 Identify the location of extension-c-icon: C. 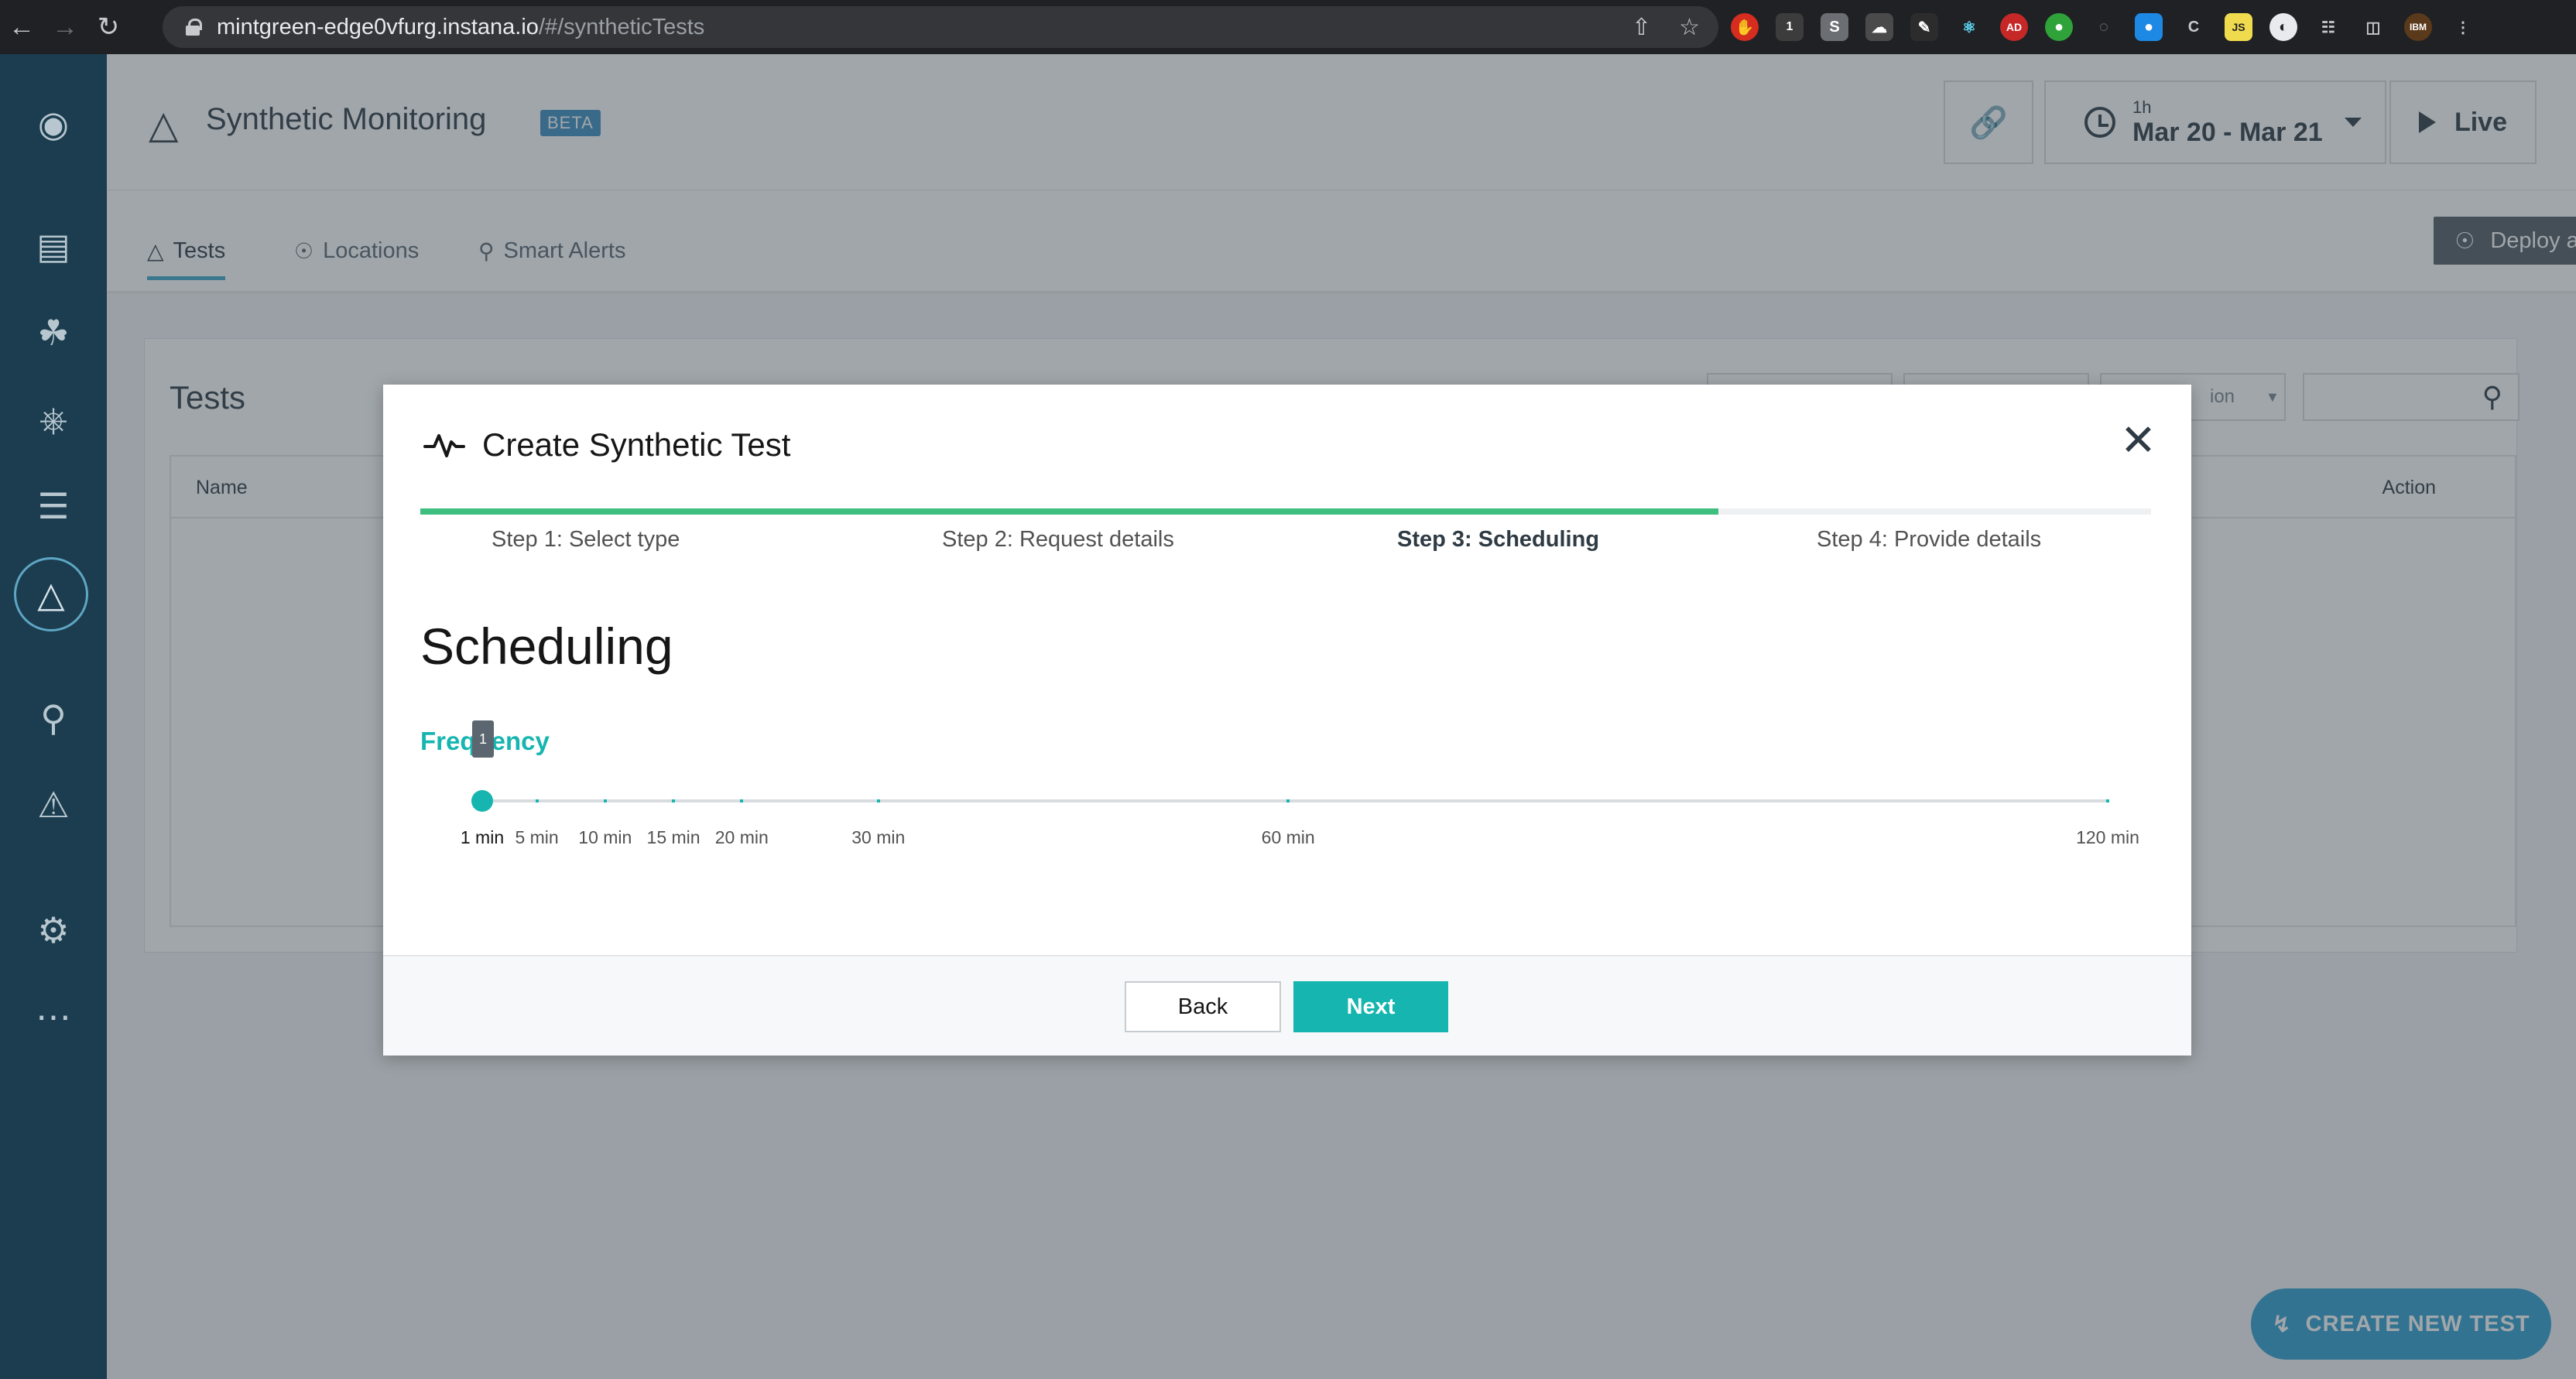
(2194, 27).